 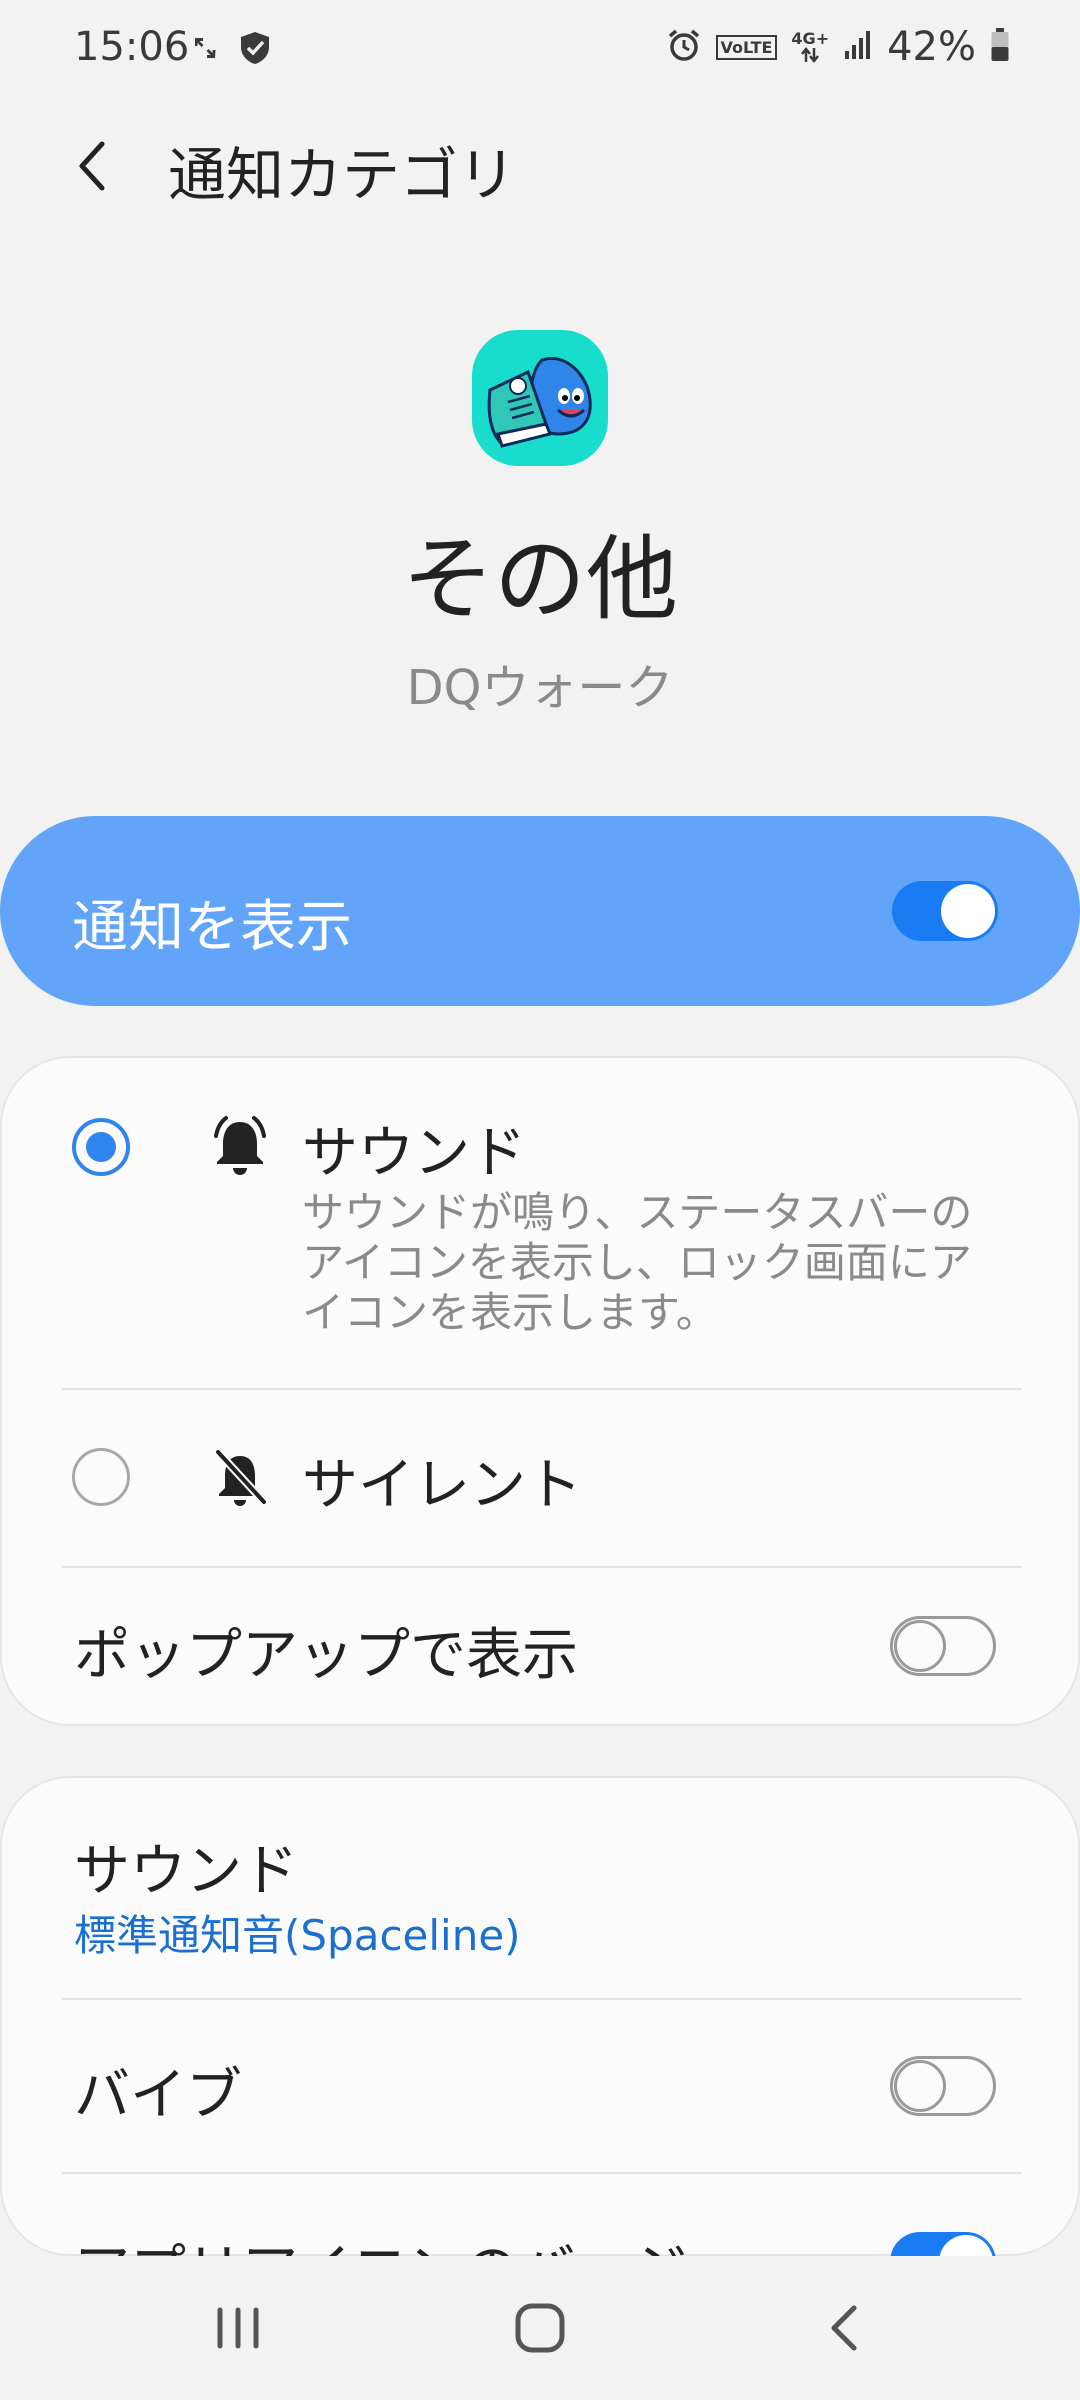 What do you see at coordinates (858, 47) in the screenshot?
I see `signal-icon` at bounding box center [858, 47].